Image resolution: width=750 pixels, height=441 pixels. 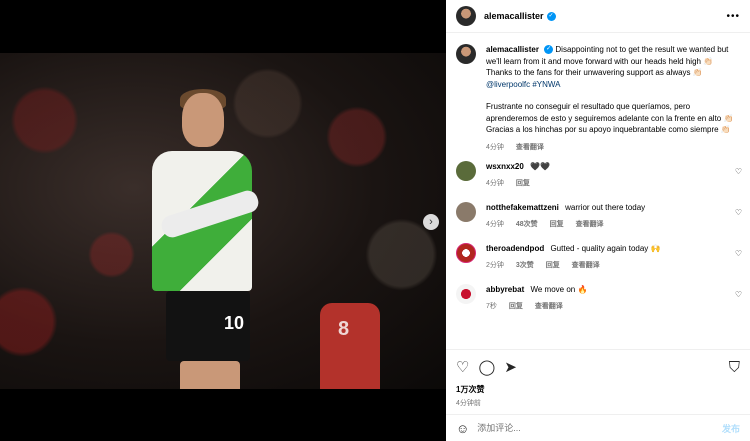 What do you see at coordinates (512, 49) in the screenshot?
I see `caption-username: alemacallister` at bounding box center [512, 49].